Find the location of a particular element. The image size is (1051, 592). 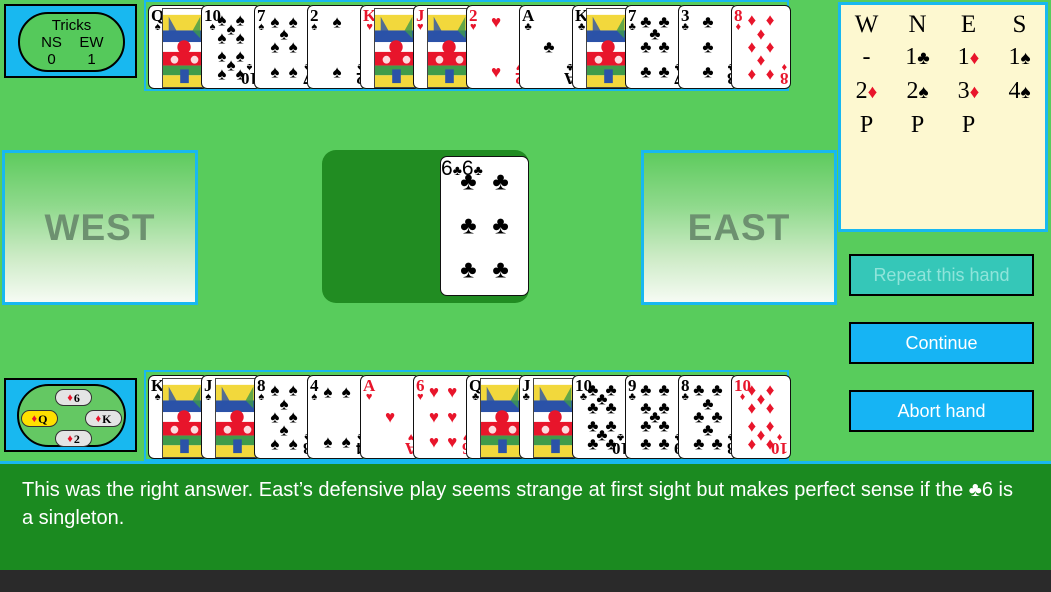

last-trick-card-west: ♦ Q is located at coordinates (39, 418).